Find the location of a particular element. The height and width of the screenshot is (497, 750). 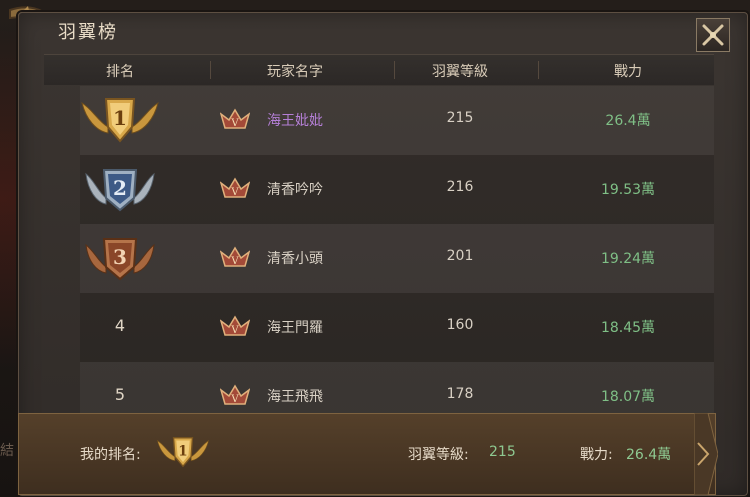

wing-level-value: 216 is located at coordinates (460, 187).